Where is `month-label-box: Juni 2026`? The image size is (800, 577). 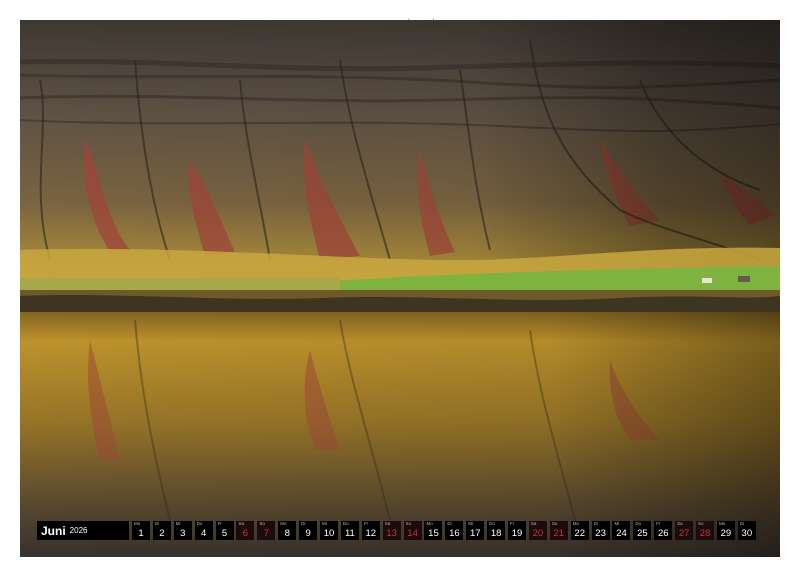
month-label-box: Juni 2026 is located at coordinates (83, 530).